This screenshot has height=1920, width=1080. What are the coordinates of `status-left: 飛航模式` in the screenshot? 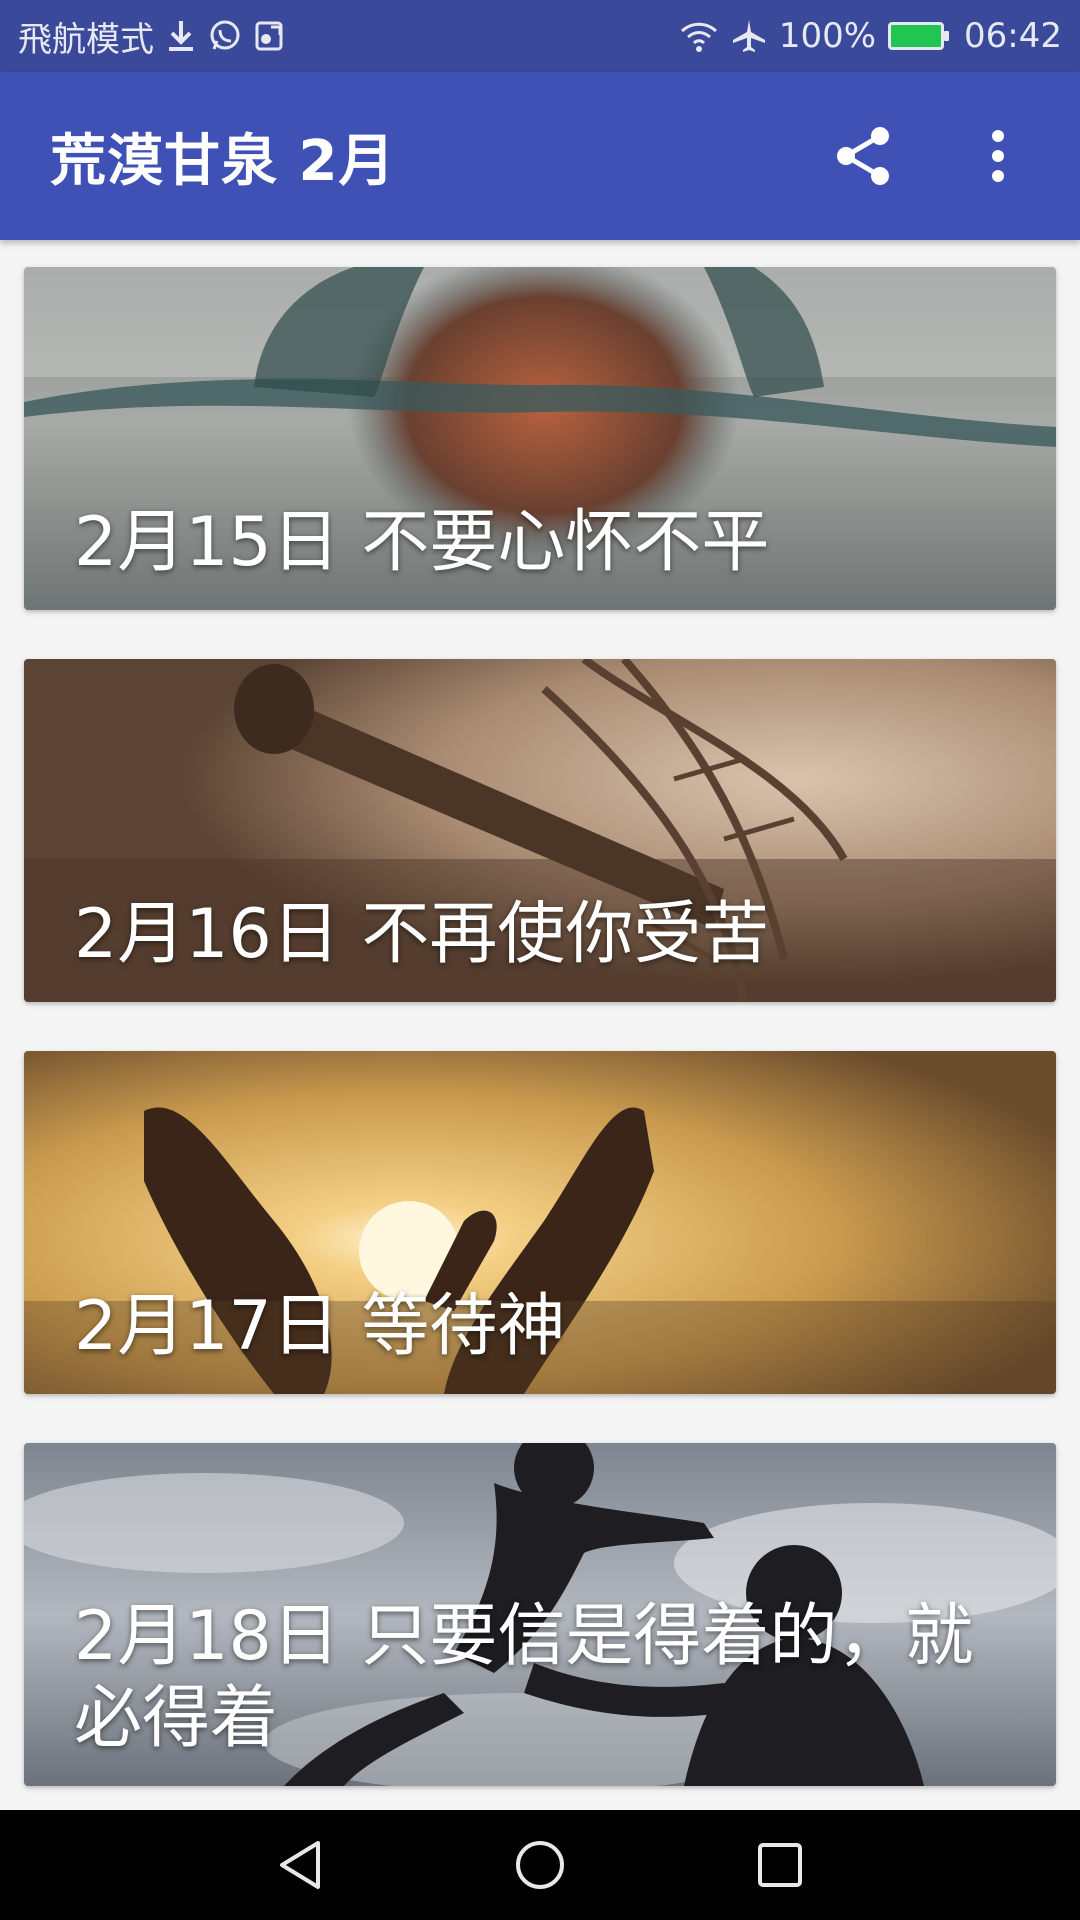 It's located at (151, 36).